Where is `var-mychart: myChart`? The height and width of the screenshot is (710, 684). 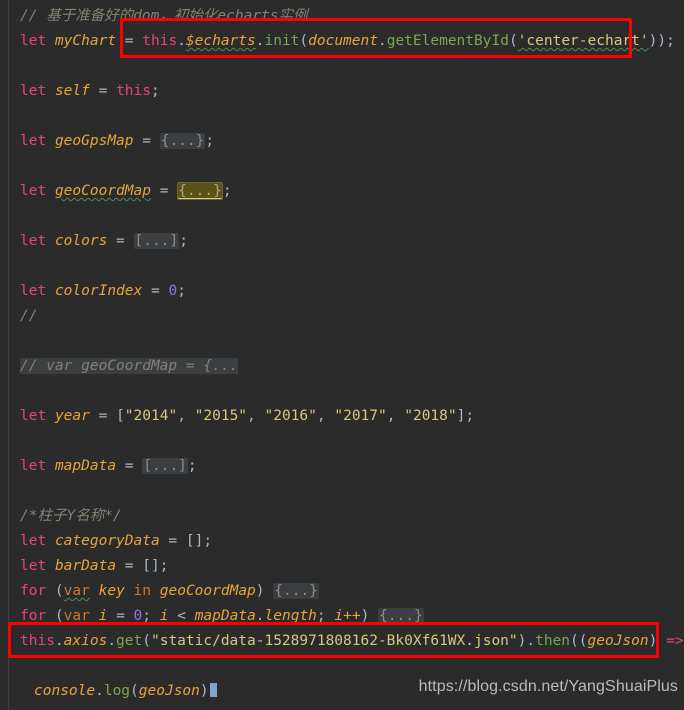 var-mychart: myChart is located at coordinates (85, 41).